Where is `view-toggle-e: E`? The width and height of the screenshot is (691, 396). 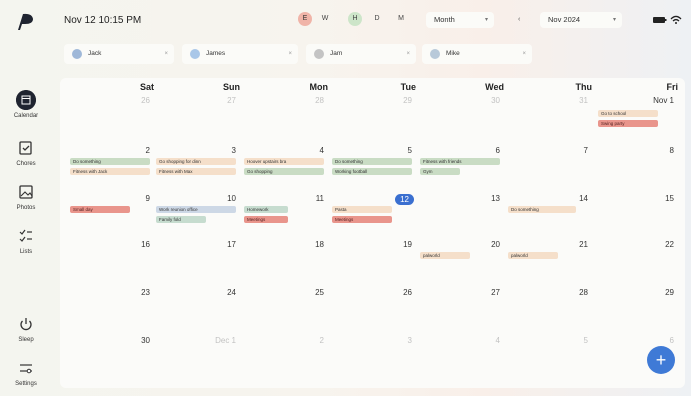
view-toggle-e: E is located at coordinates (305, 19).